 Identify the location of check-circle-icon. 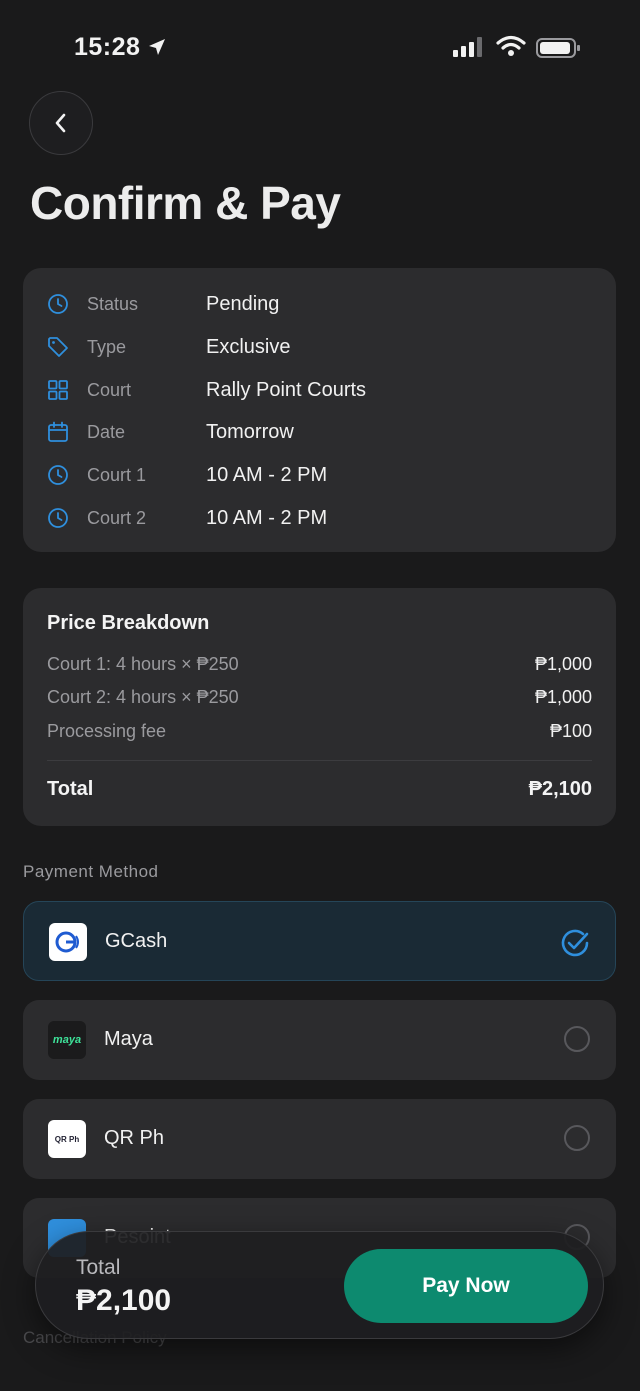
(575, 943).